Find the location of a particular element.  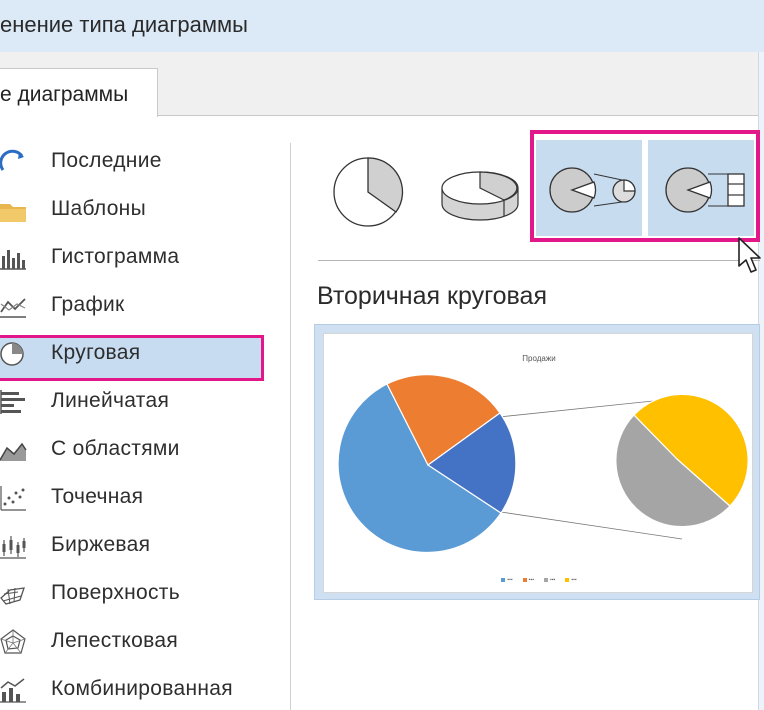

sidebar-item-line: График is located at coordinates (140, 306).